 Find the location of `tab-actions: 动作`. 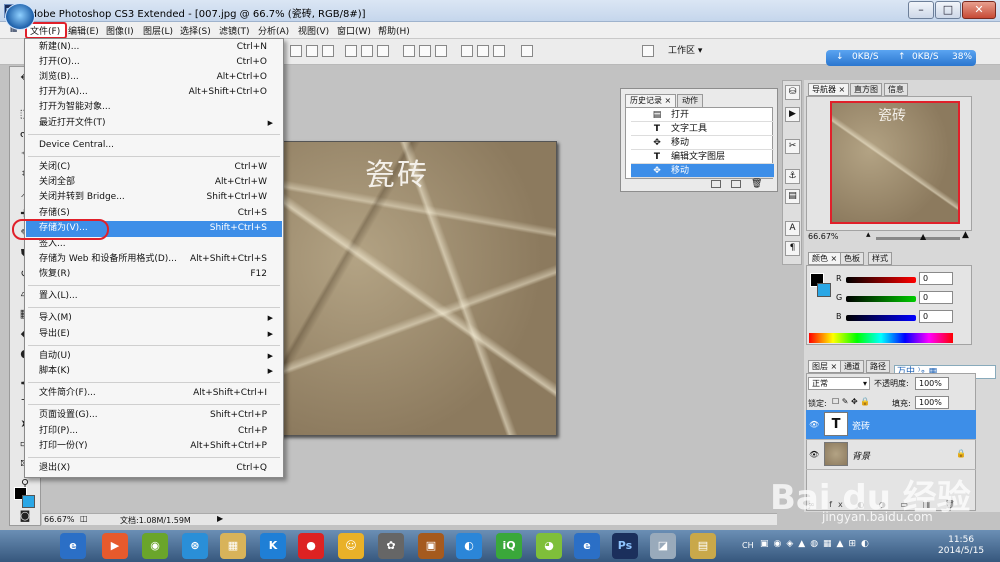

tab-actions: 动作 is located at coordinates (690, 100).